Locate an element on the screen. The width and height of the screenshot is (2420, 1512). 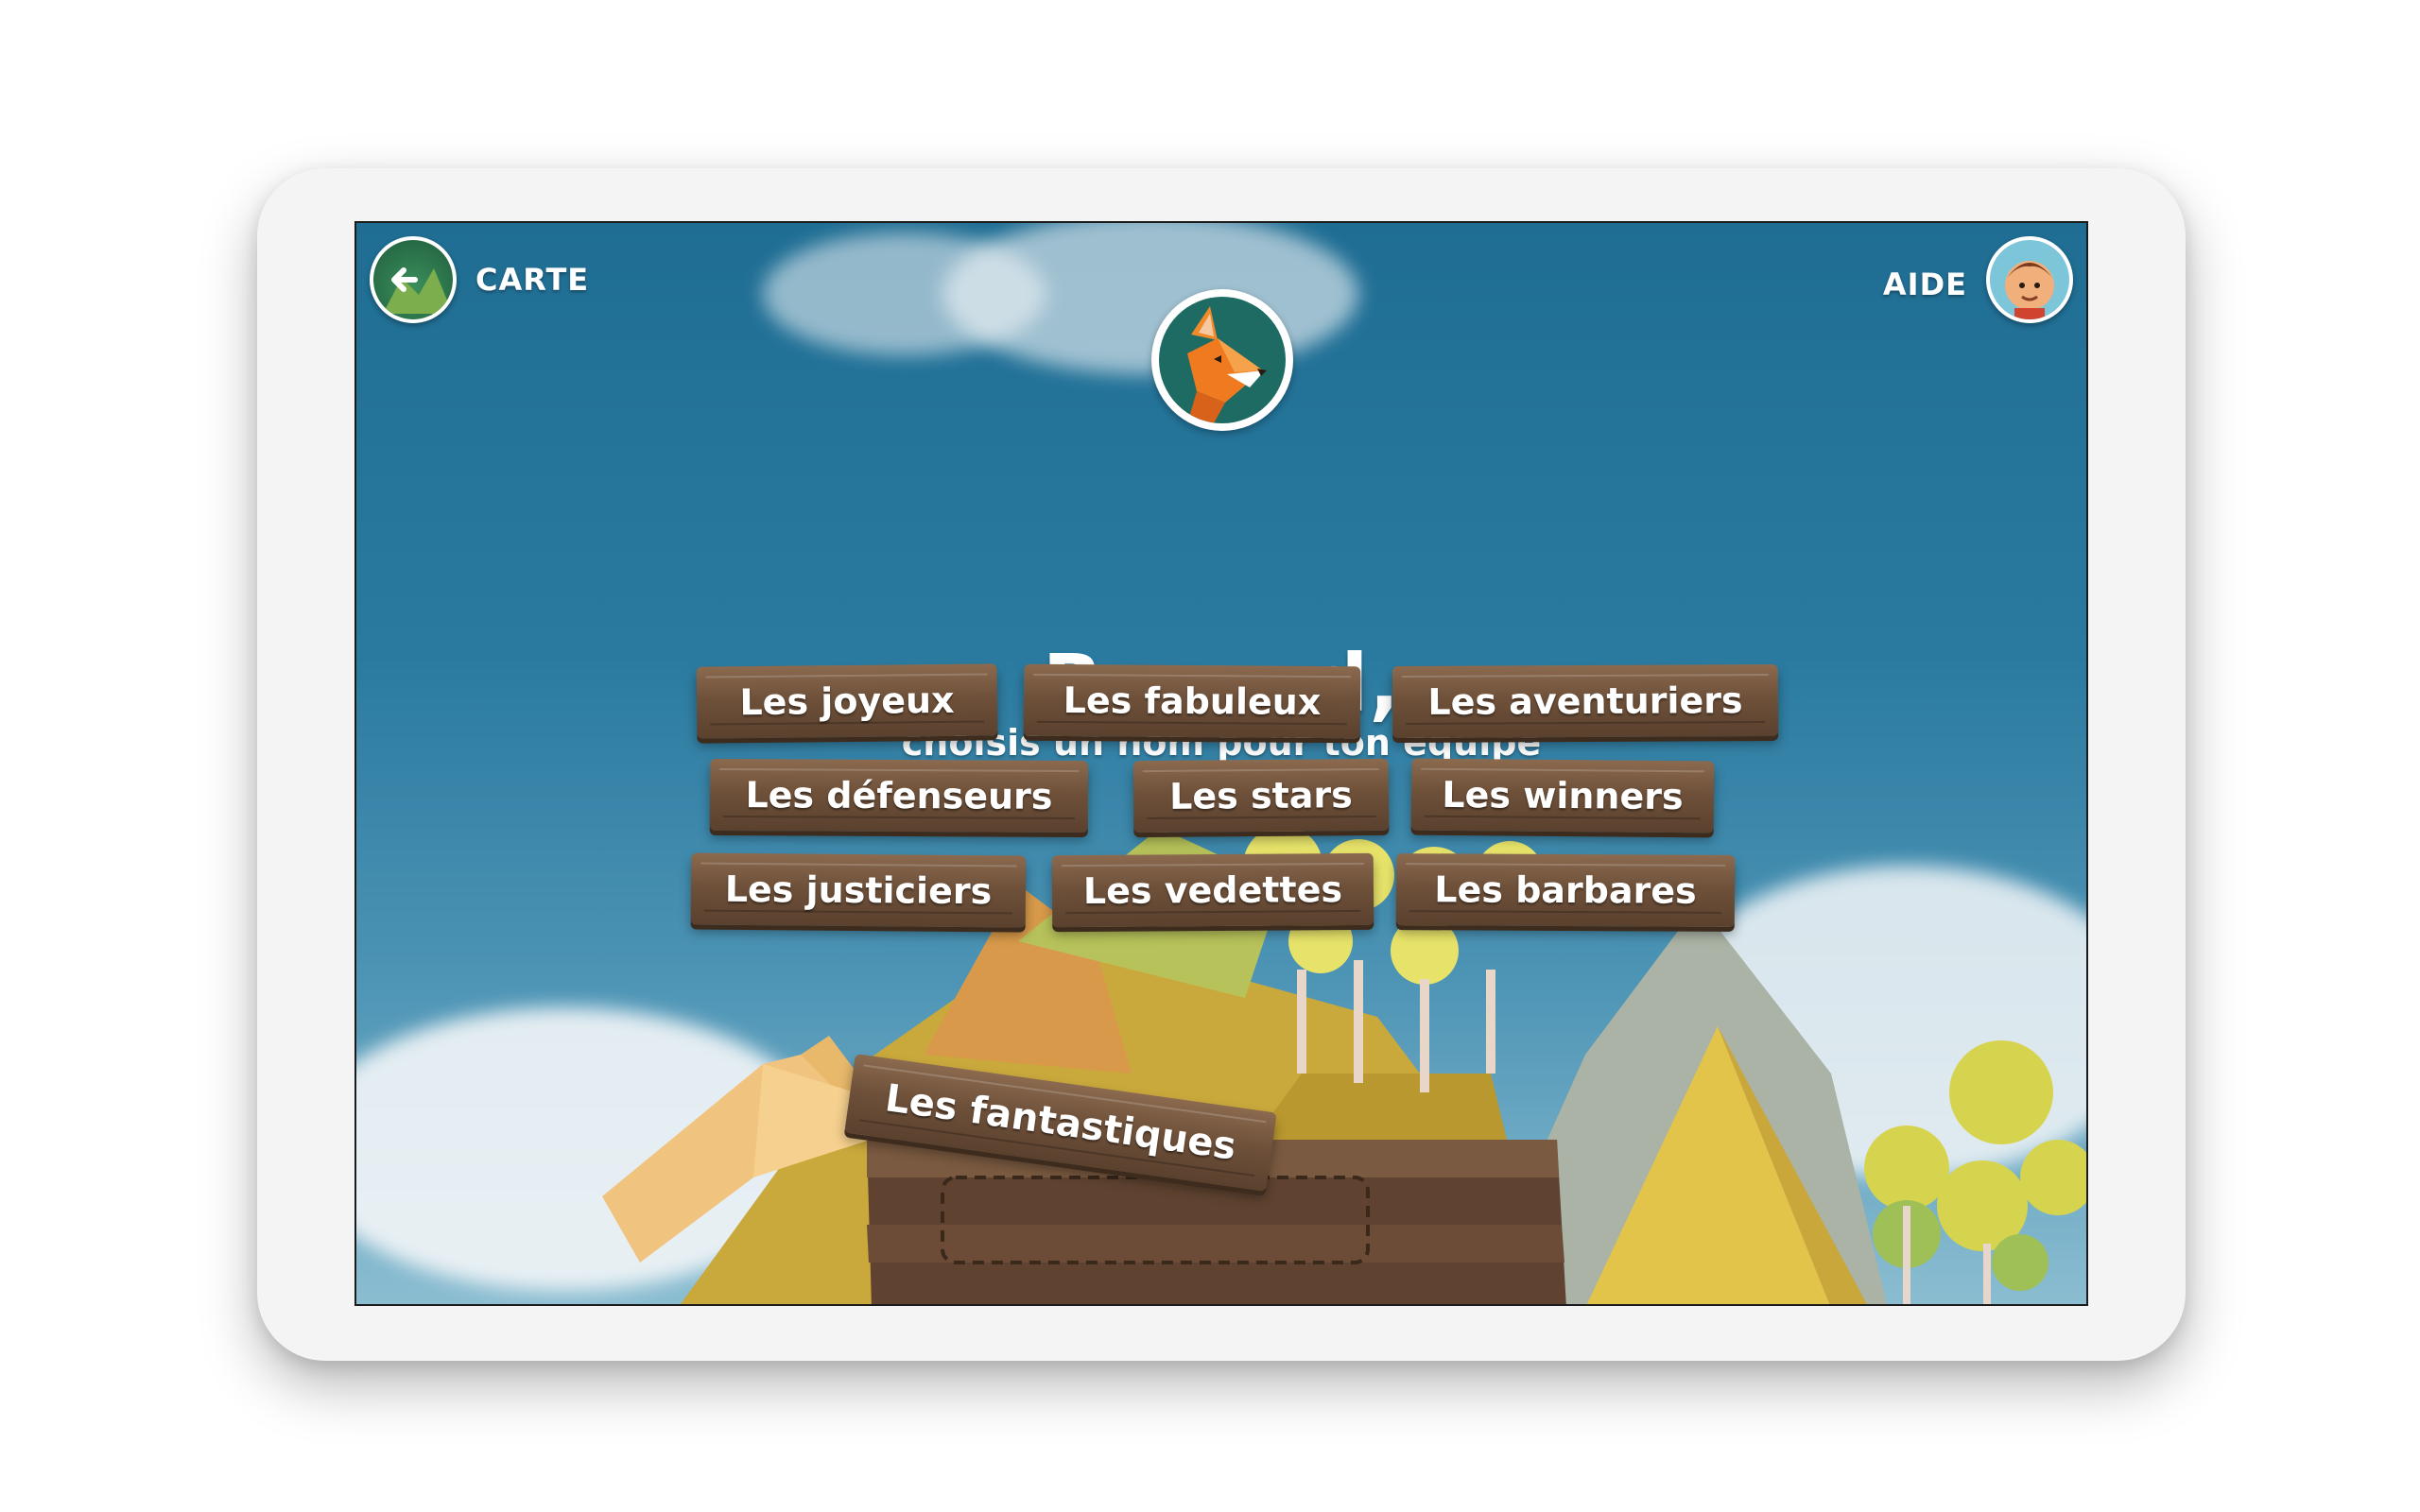
team-name-option: Les défenseurs is located at coordinates (899, 795).